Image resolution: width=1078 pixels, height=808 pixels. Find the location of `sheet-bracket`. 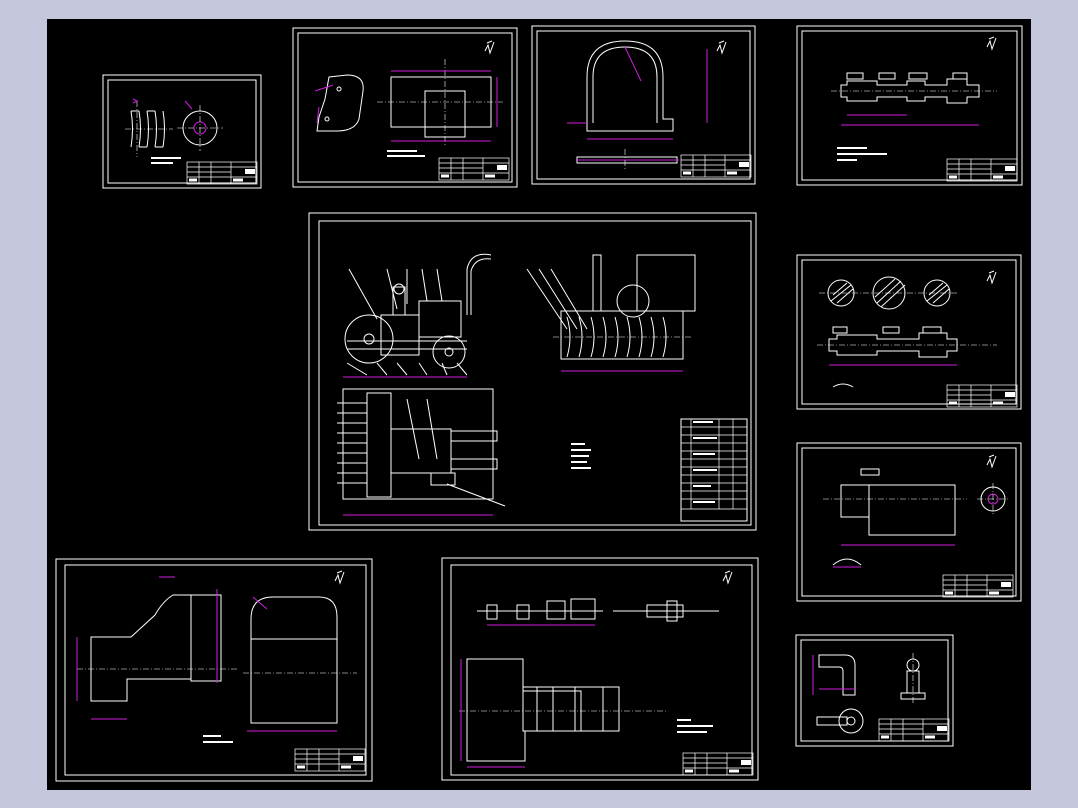

sheet-bracket is located at coordinates (874, 690).